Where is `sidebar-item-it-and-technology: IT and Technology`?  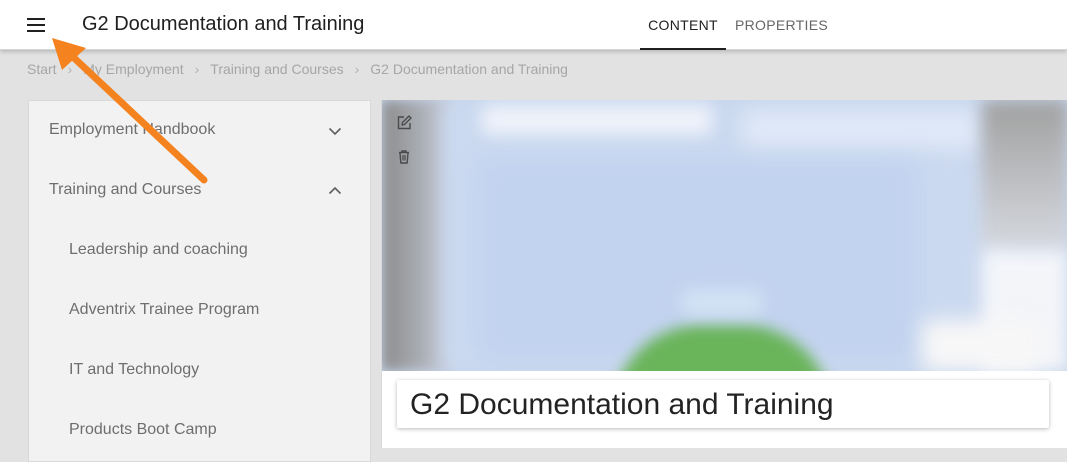
sidebar-item-it-and-technology: IT and Technology is located at coordinates (199, 371).